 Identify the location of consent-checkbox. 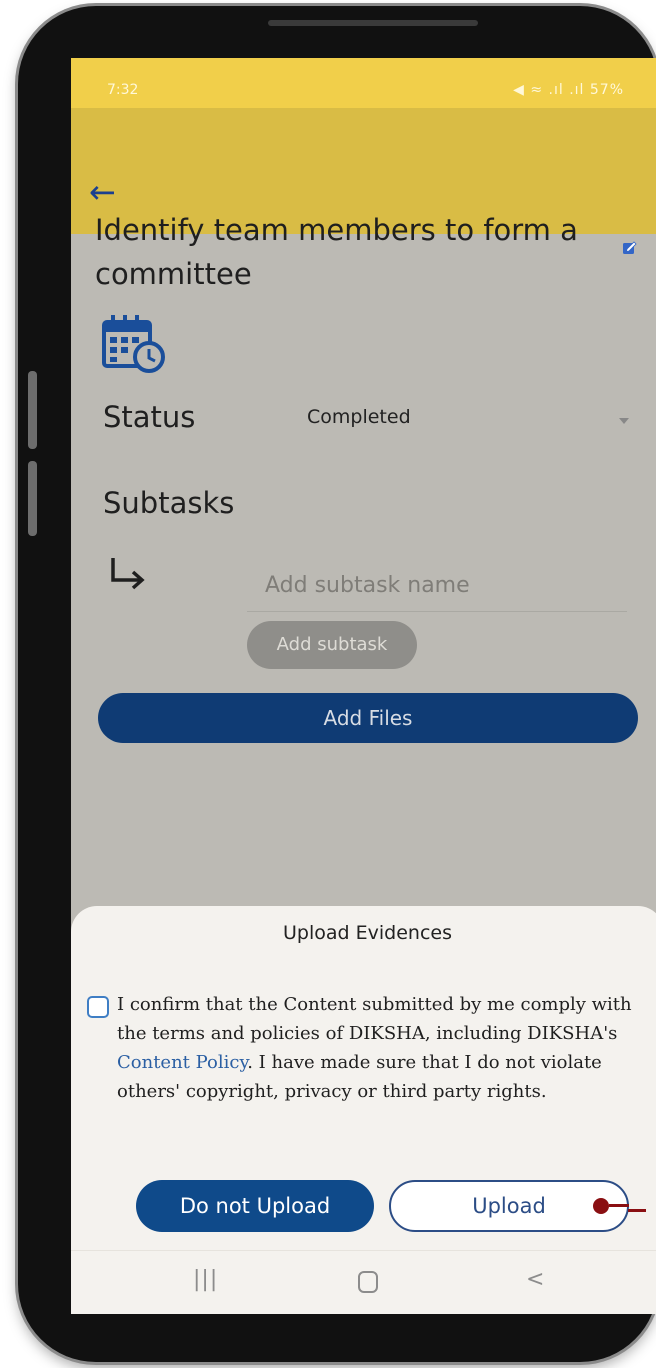
(98, 1007).